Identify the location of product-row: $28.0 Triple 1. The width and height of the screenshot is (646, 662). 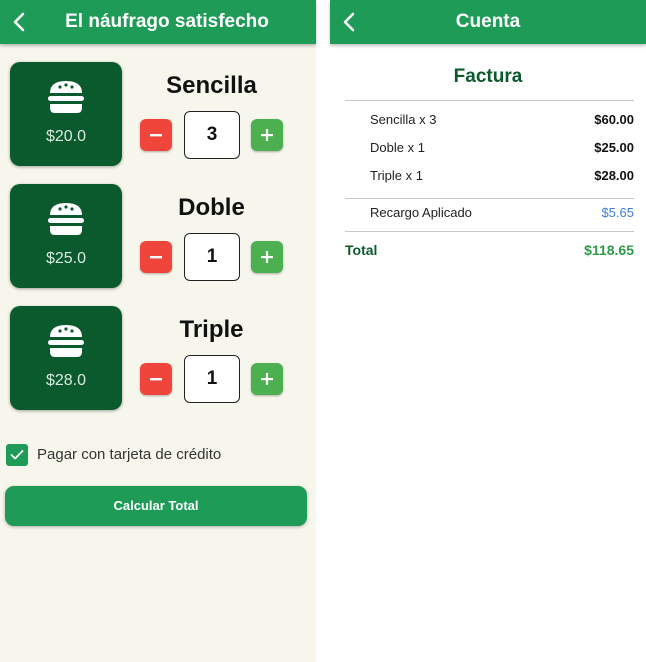
(158, 359).